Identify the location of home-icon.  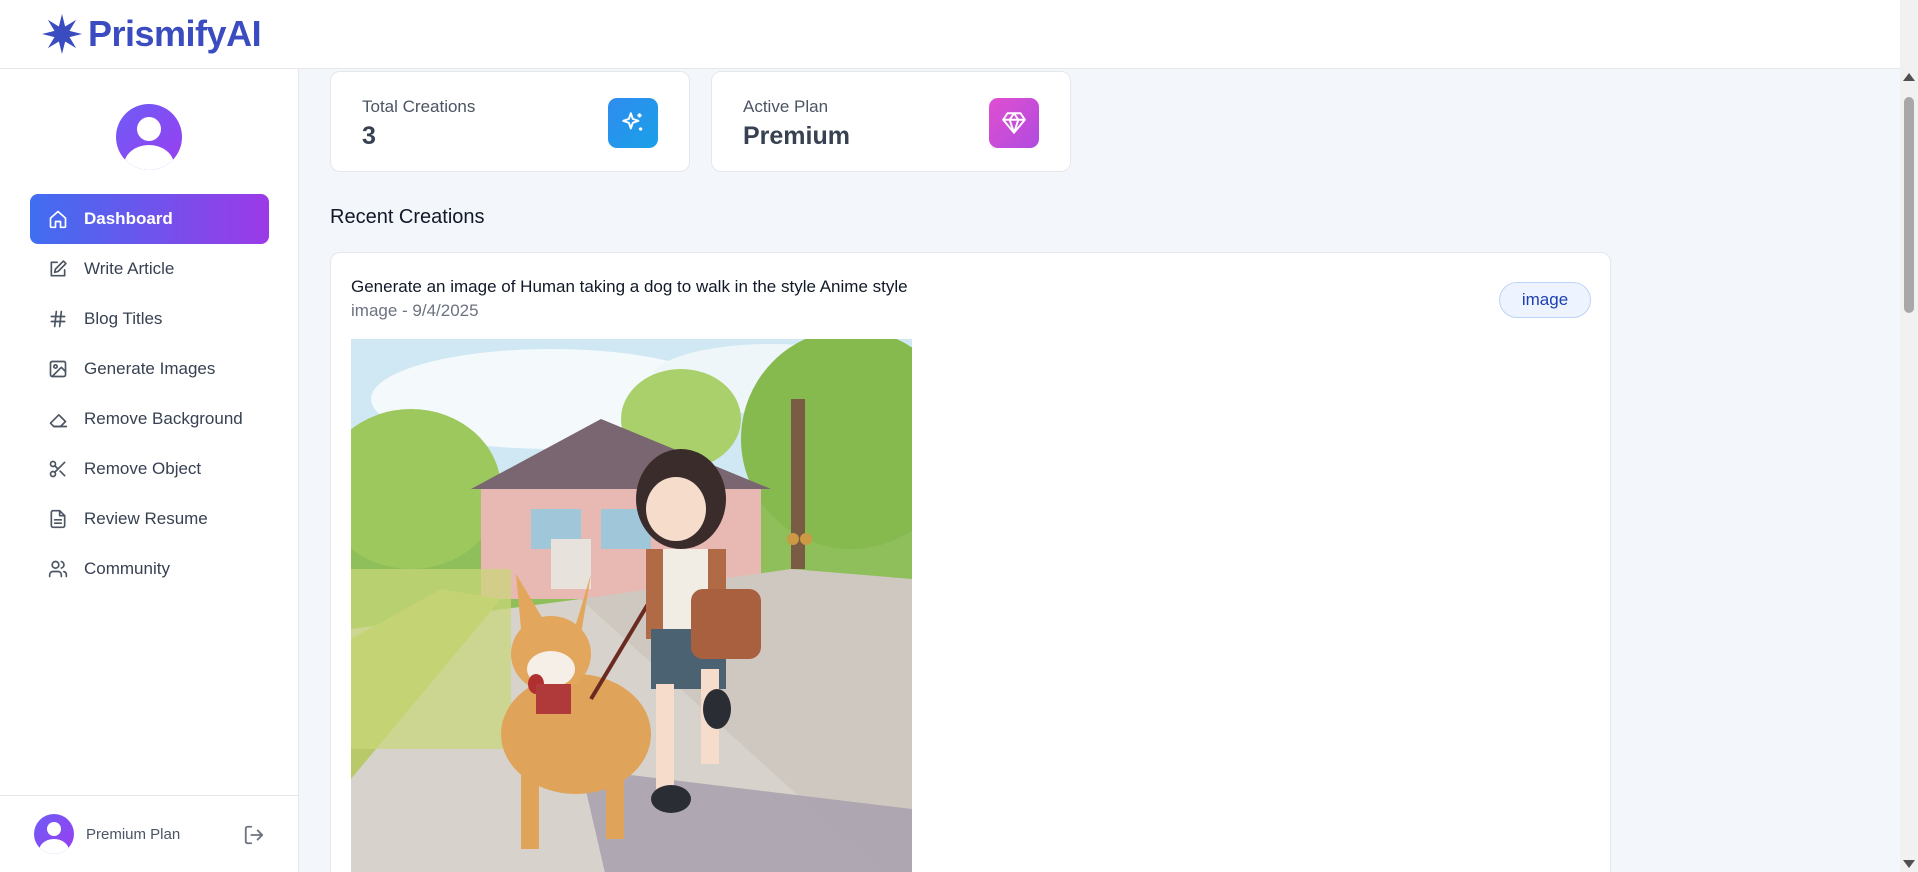
(58, 219).